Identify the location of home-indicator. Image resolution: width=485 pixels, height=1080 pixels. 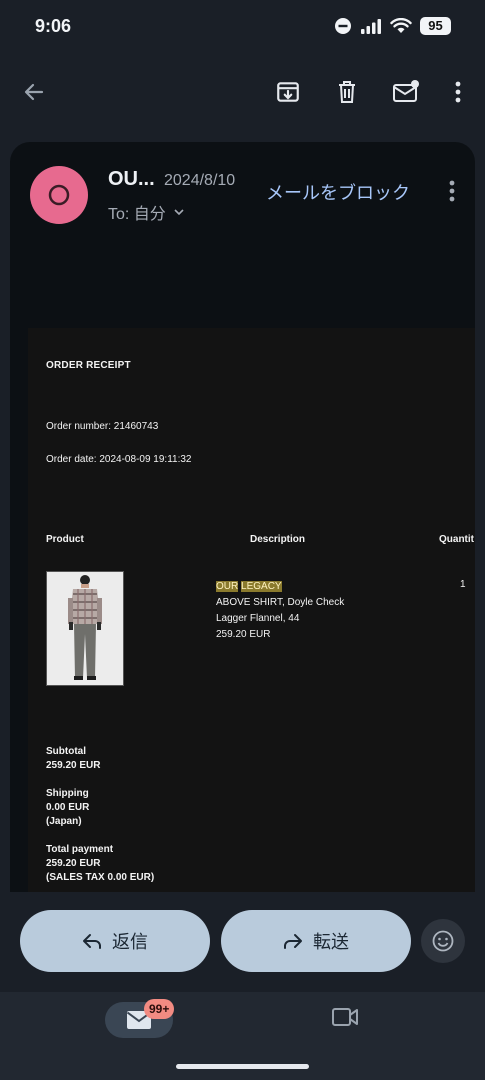
(242, 1066).